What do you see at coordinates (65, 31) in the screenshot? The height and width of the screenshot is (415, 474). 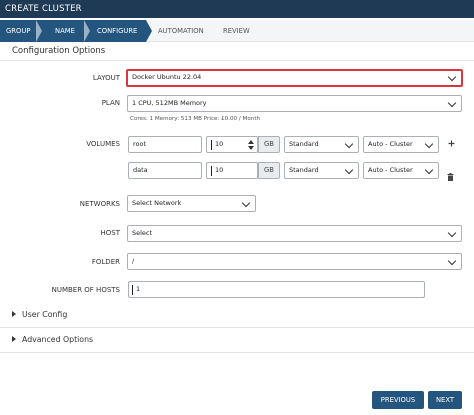 I see `wizard-step-name: NAME` at bounding box center [65, 31].